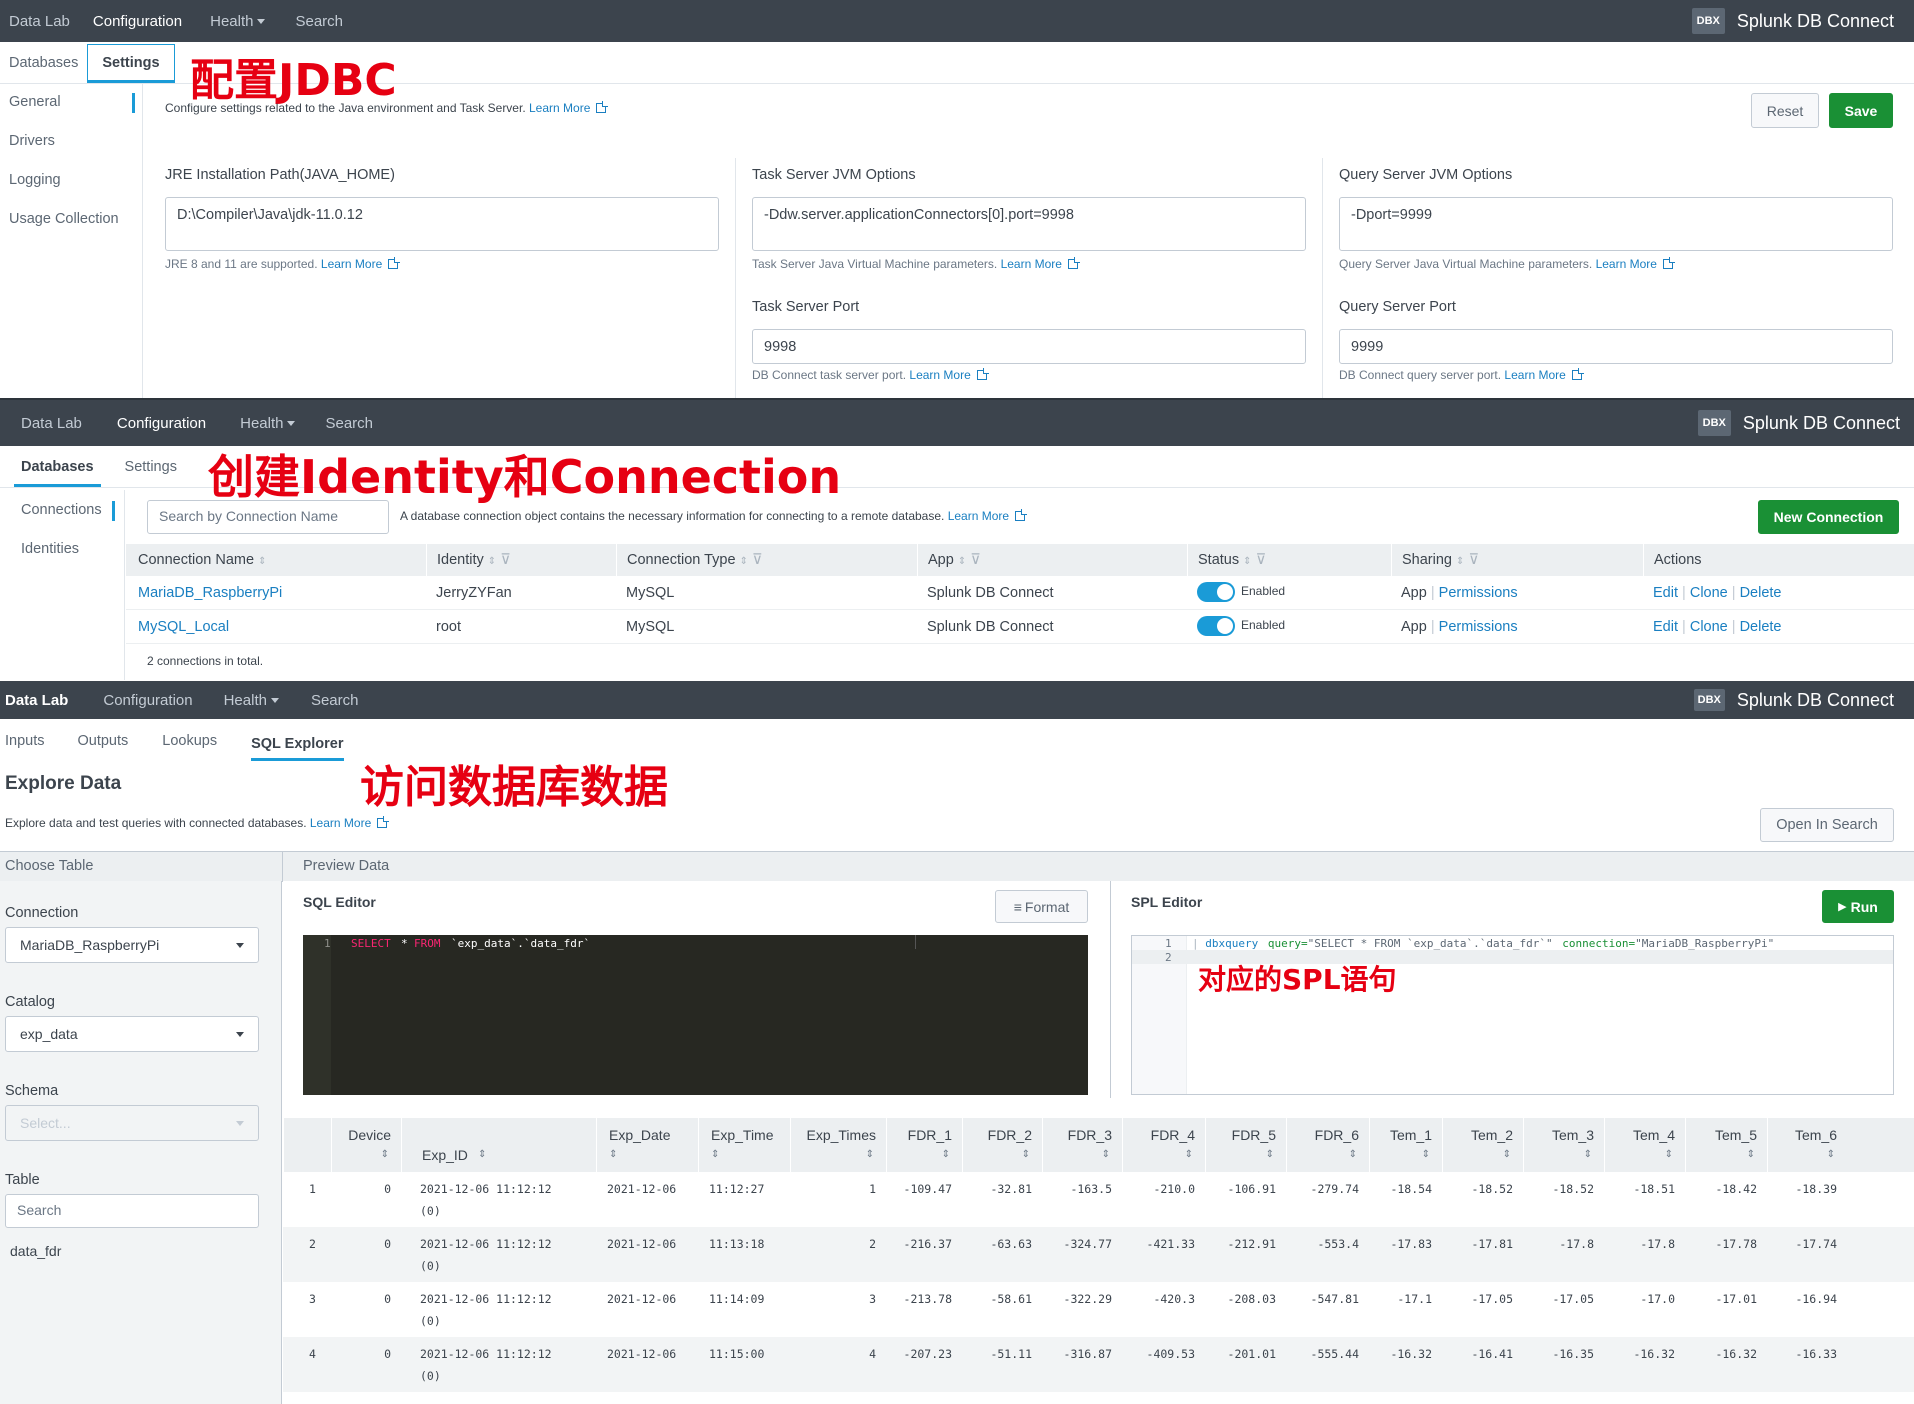 This screenshot has width=1914, height=1404. I want to click on column-header: FDR_6 ⇕, so click(1327, 1145).